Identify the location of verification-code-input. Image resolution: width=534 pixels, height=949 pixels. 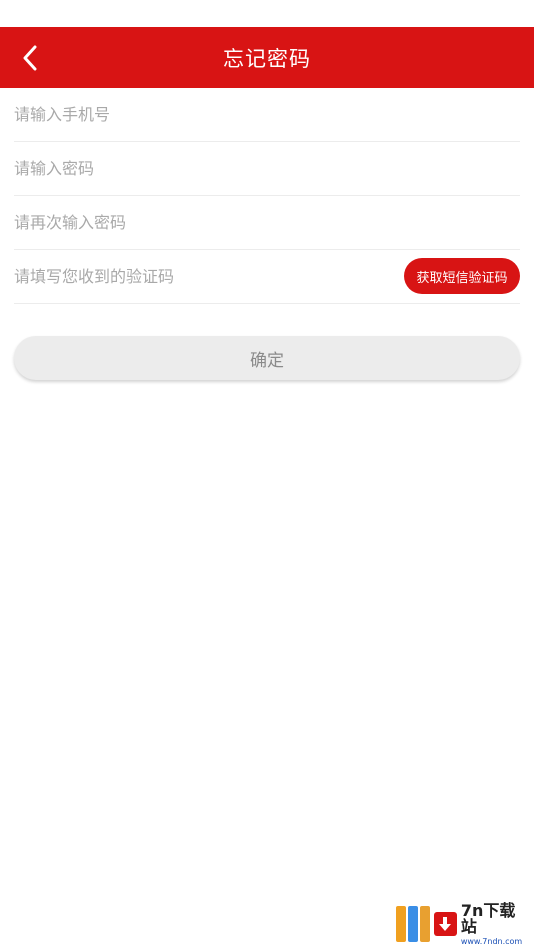
(199, 276).